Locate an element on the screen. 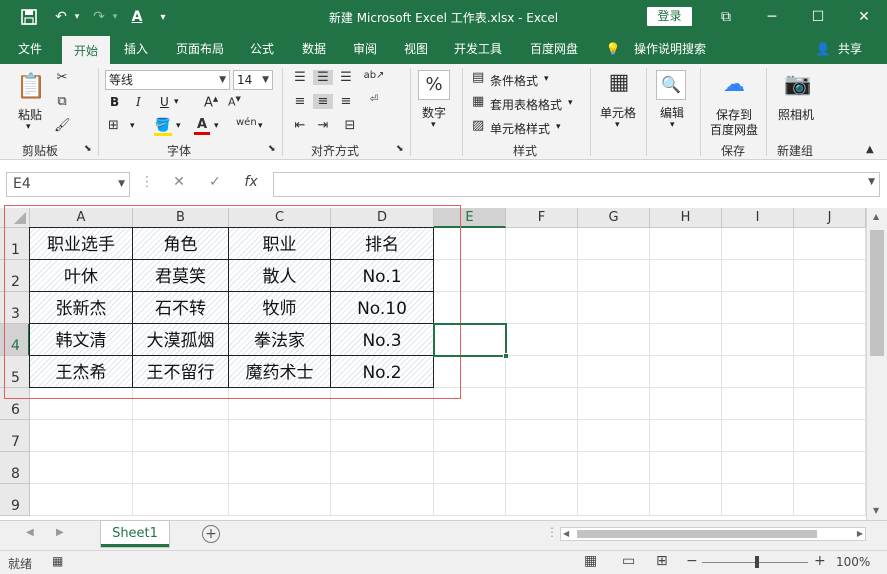 This screenshot has height=574, width=887. align-left-icon: ≡ is located at coordinates (300, 101).